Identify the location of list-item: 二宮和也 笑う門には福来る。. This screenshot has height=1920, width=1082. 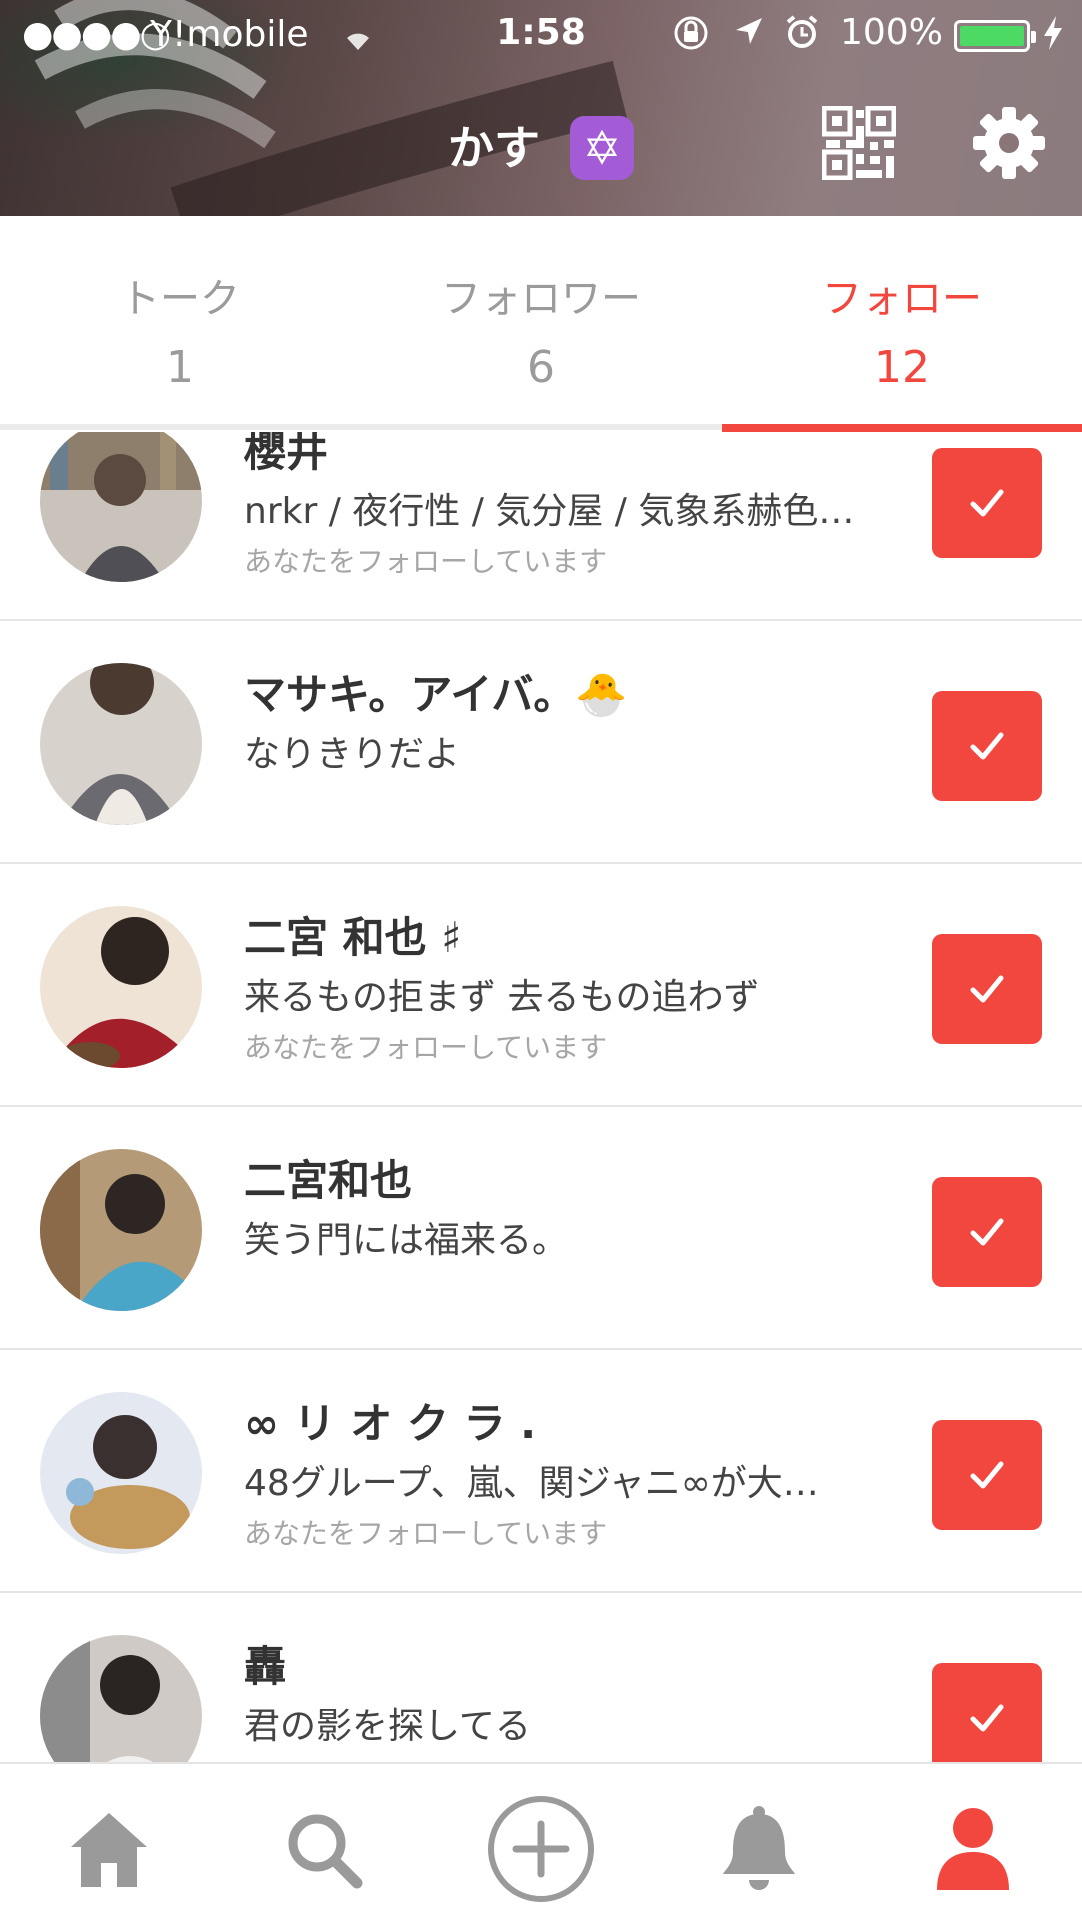
(541, 1228).